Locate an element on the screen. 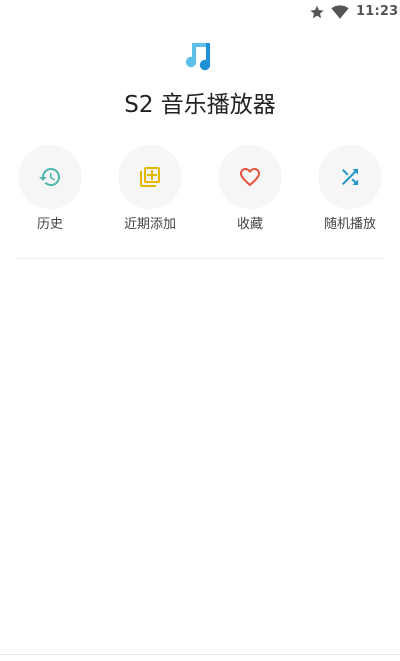 The width and height of the screenshot is (400, 661). recently-added-button: 近期添加 is located at coordinates (150, 192).